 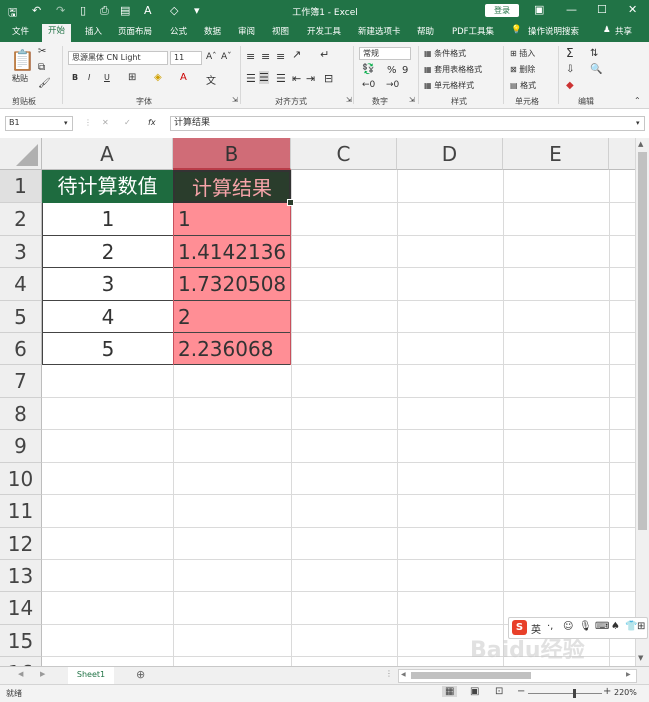 I want to click on column-header-d: D, so click(x=450, y=154).